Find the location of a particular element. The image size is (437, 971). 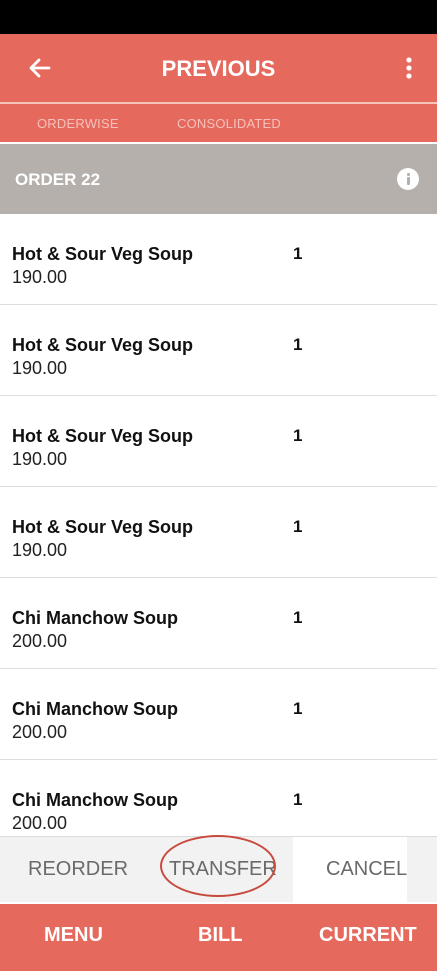

tab-orderwise: ORDERWISE is located at coordinates (78, 123).